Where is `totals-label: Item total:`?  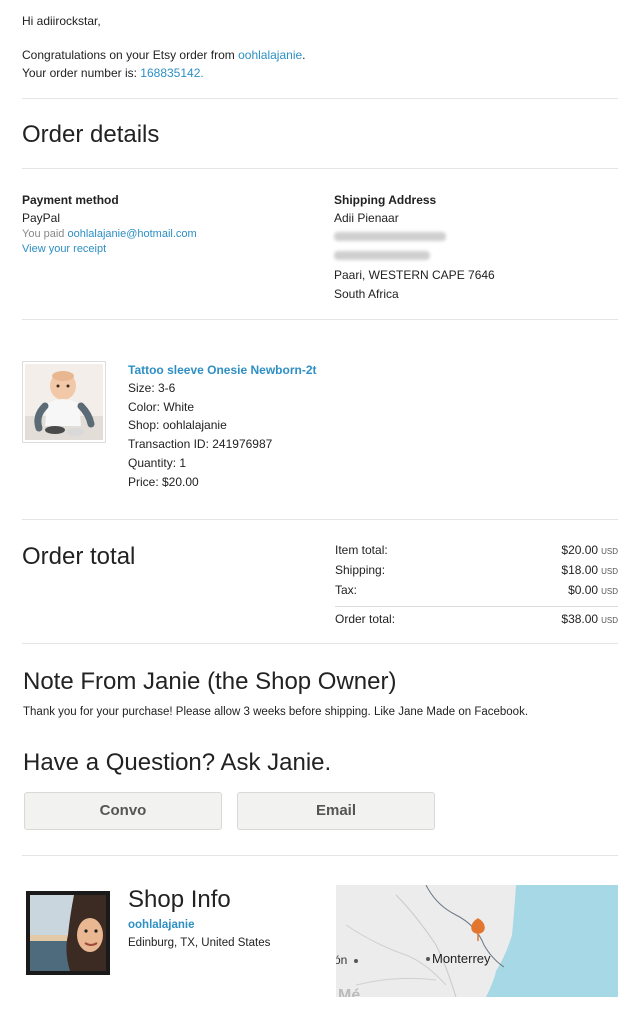 totals-label: Item total: is located at coordinates (361, 550).